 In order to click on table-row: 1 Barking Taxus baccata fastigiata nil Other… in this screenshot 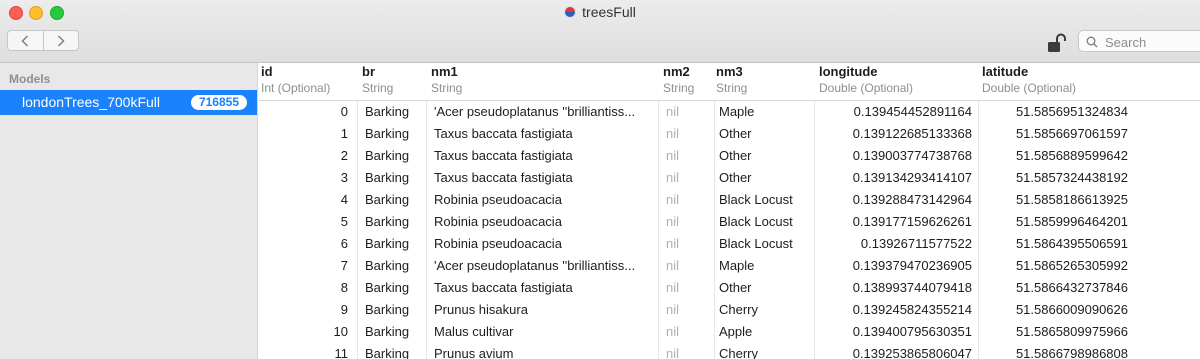, I will do `click(729, 134)`.